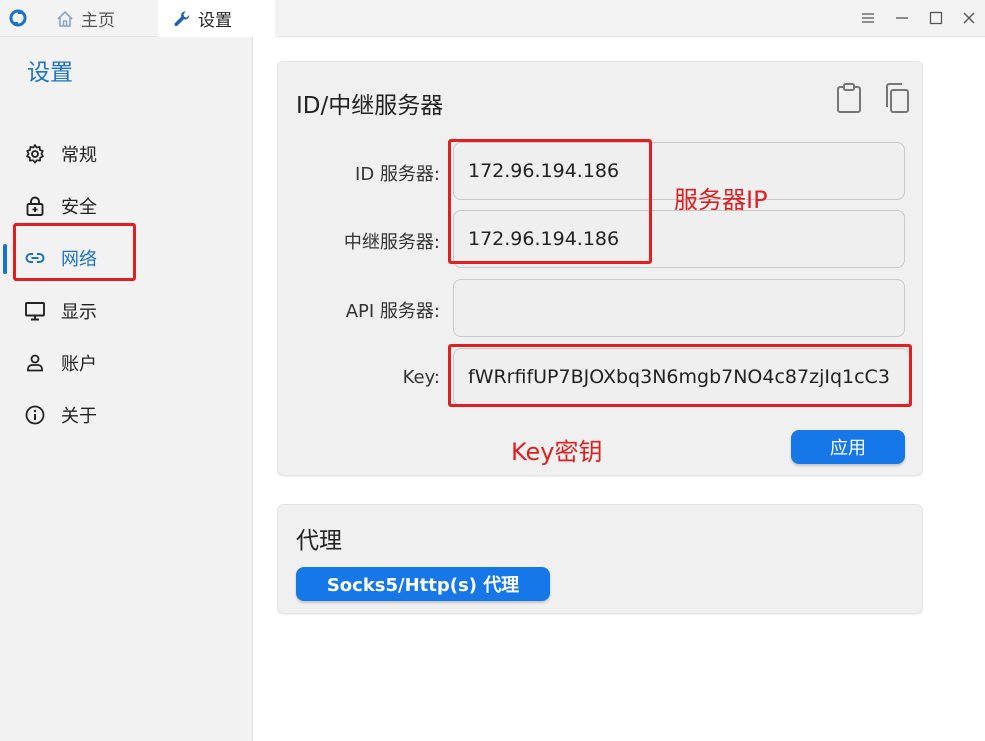 The height and width of the screenshot is (741, 985). What do you see at coordinates (215, 21) in the screenshot?
I see `tab-settings-label: 设置` at bounding box center [215, 21].